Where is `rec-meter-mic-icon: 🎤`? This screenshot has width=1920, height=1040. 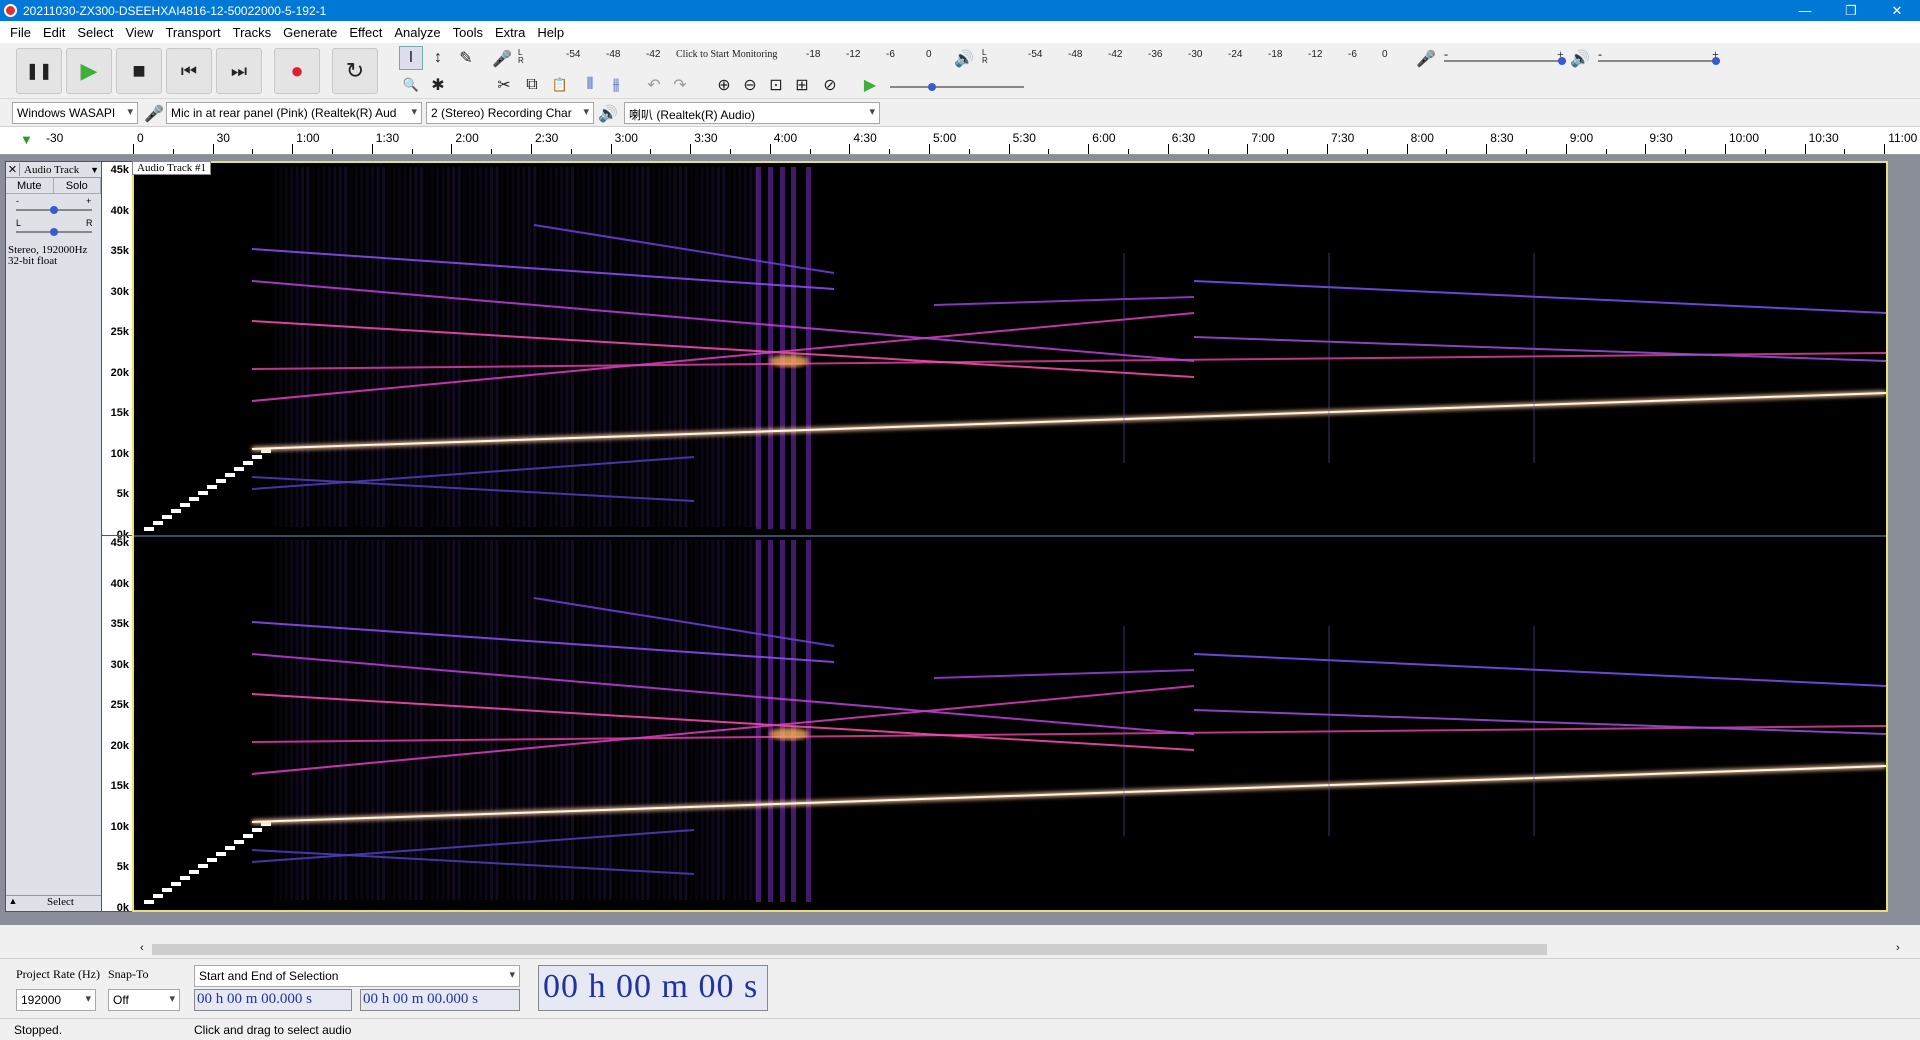 rec-meter-mic-icon: 🎤 is located at coordinates (502, 59).